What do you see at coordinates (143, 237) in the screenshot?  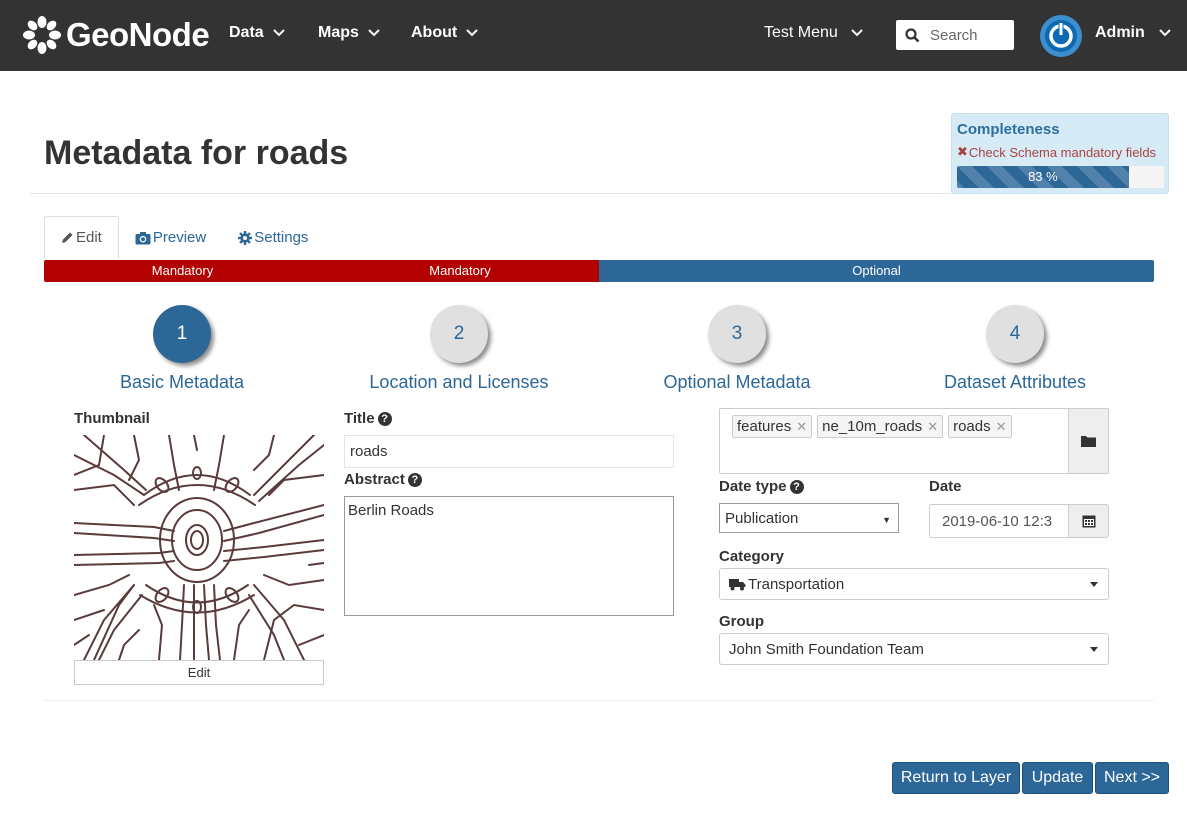 I see `camera-icon` at bounding box center [143, 237].